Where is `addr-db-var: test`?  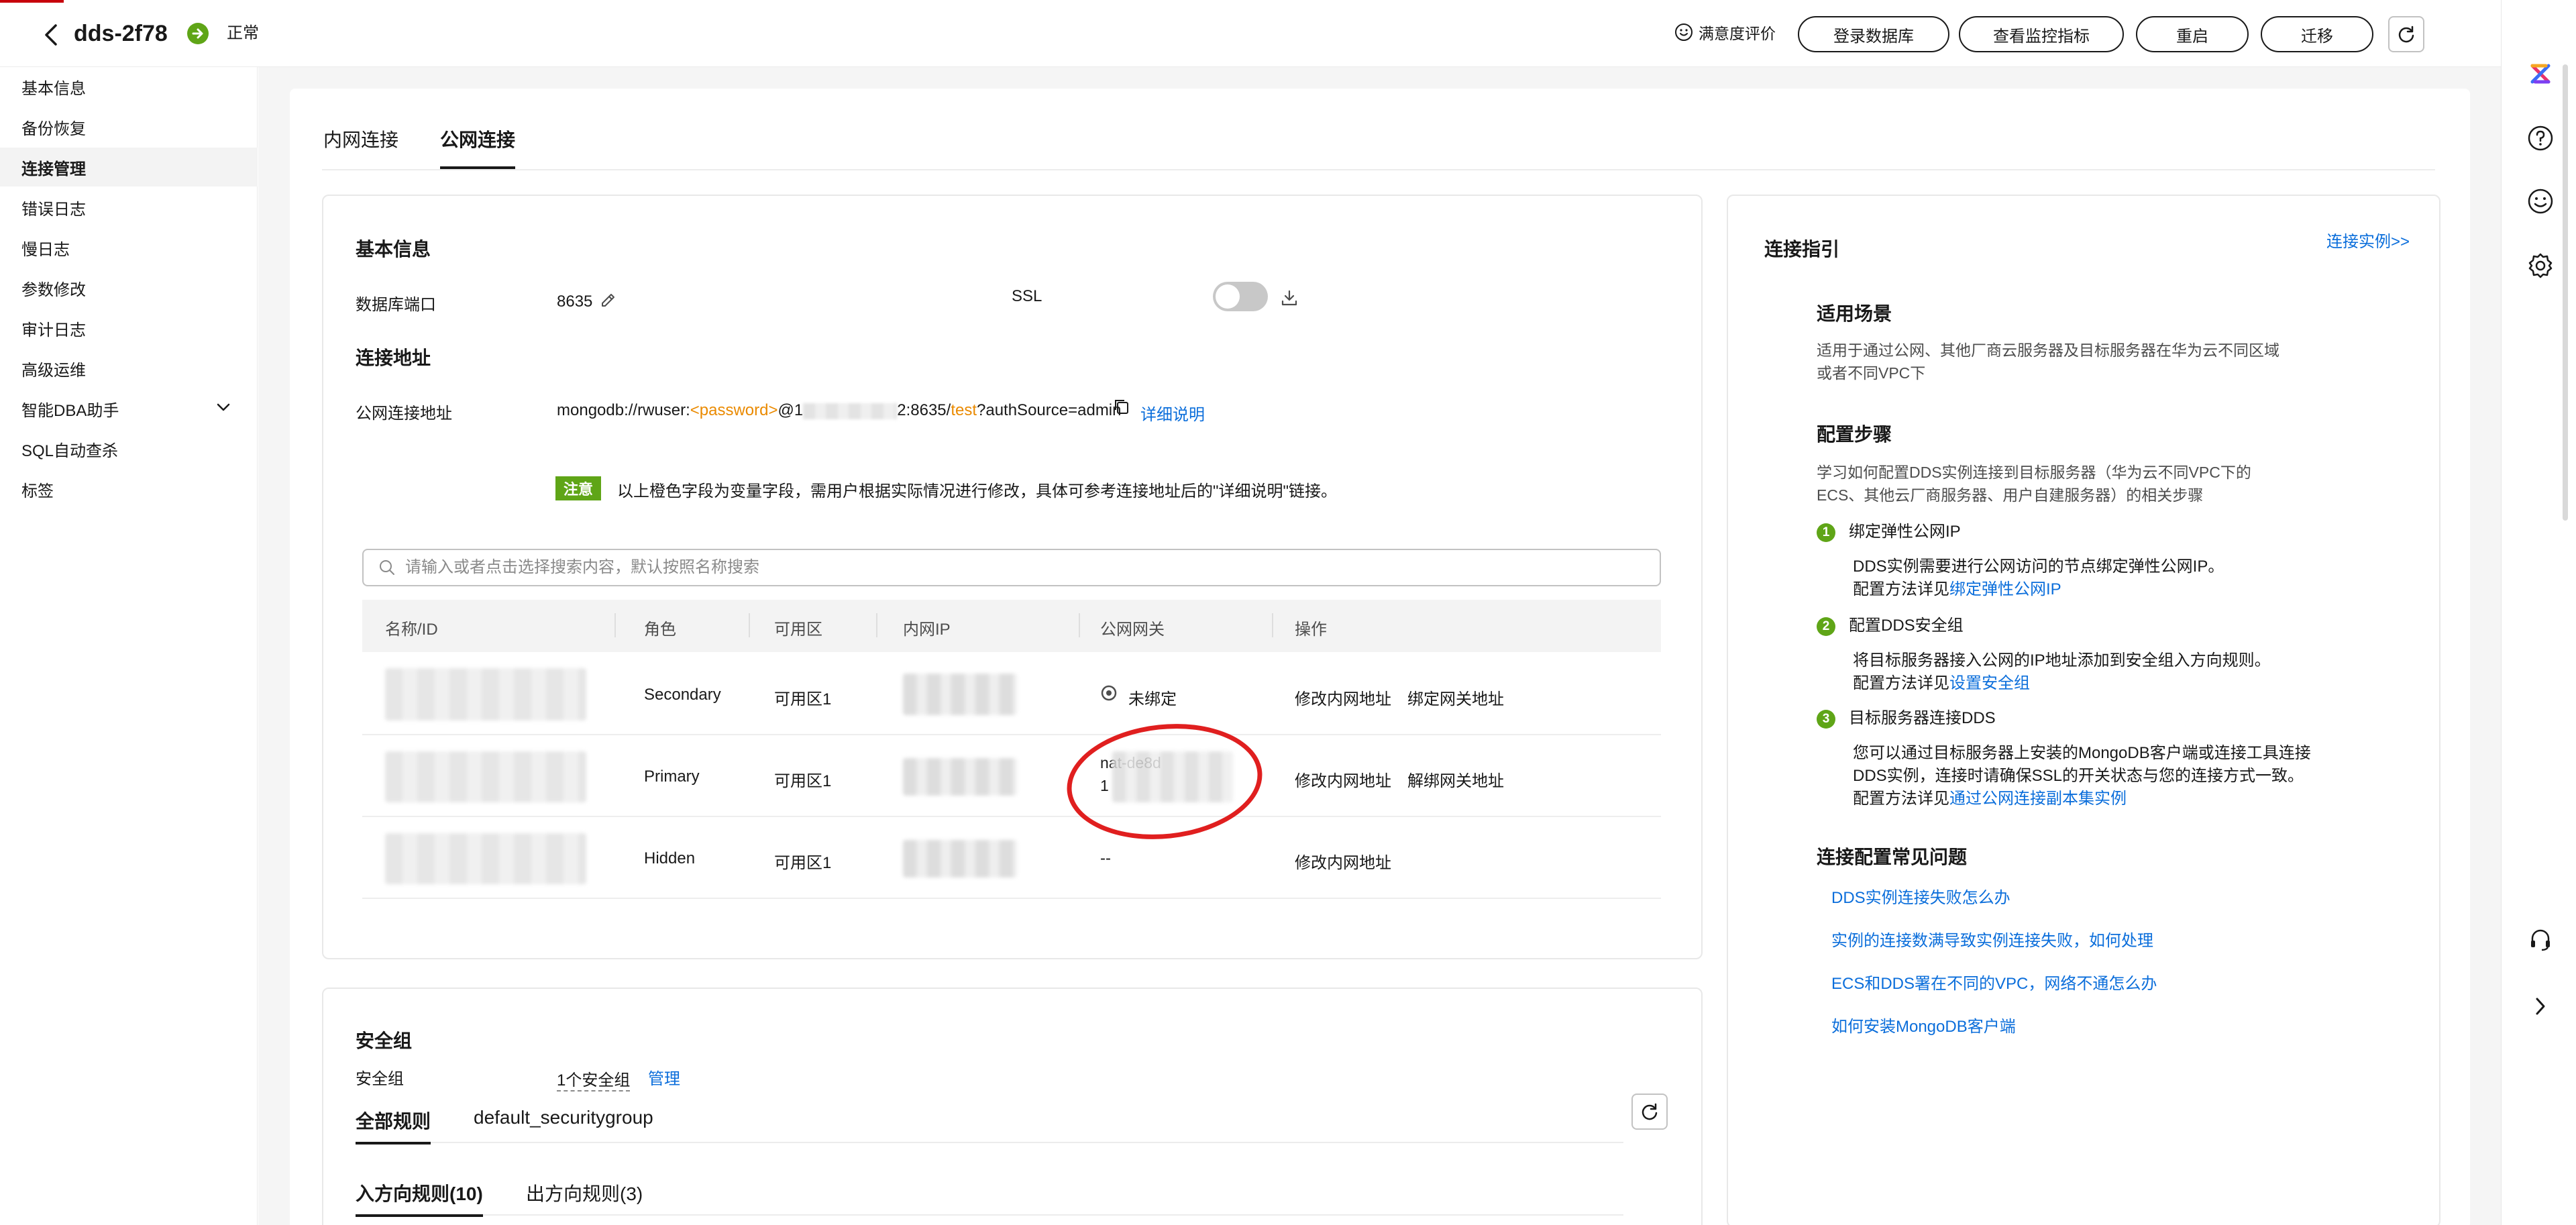 addr-db-var: test is located at coordinates (964, 410).